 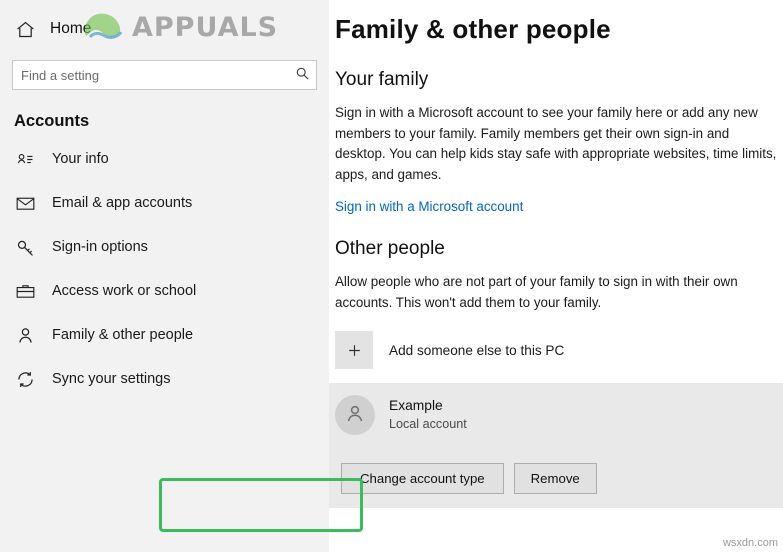 What do you see at coordinates (25, 203) in the screenshot?
I see `envelope-icon` at bounding box center [25, 203].